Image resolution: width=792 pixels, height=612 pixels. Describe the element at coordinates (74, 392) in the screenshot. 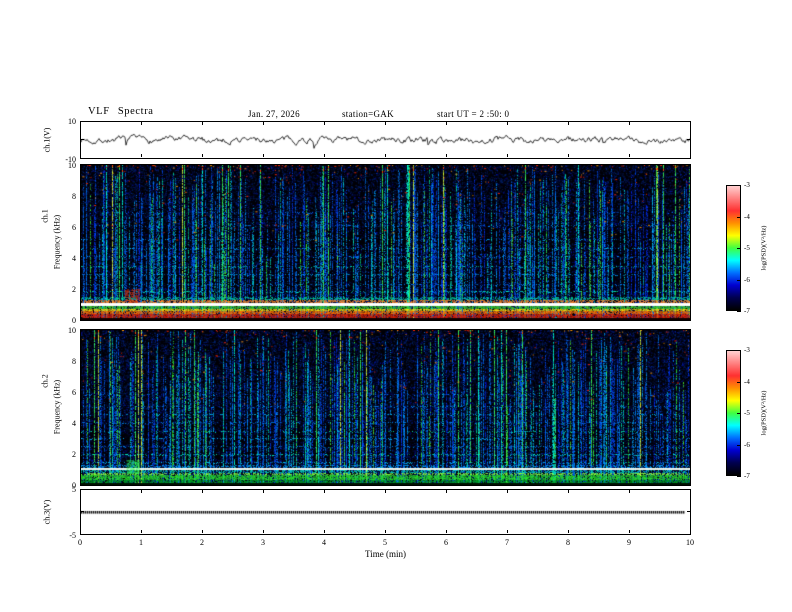

I see `ch2-freq-tick-label: 6` at that location.